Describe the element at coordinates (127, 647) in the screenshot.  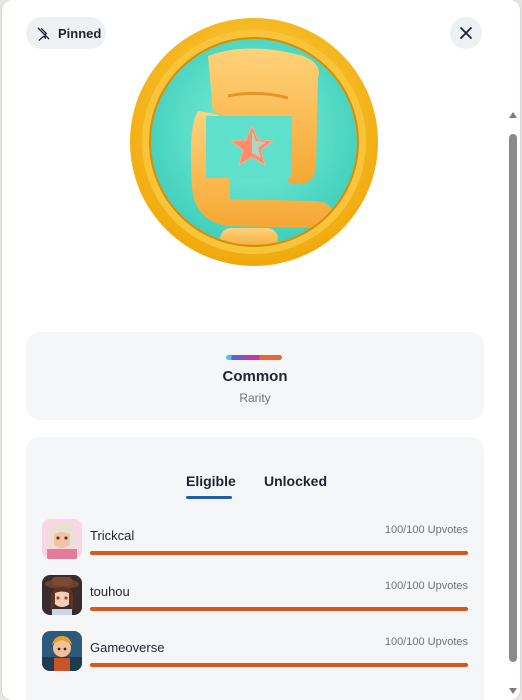
I see `game-name: Gameoverse` at that location.